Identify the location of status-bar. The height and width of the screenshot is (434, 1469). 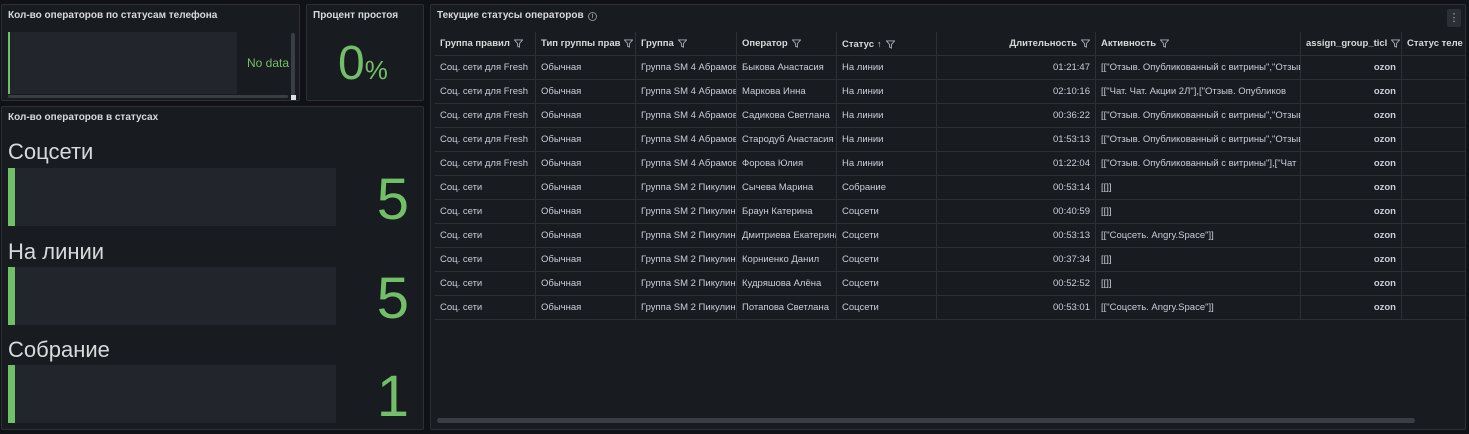
(172, 394).